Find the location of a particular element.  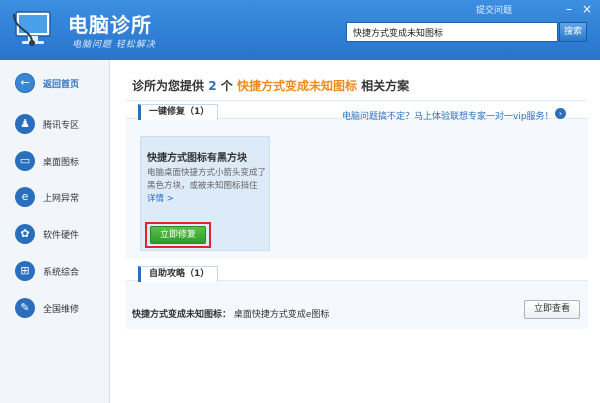

details-link: 详情 > is located at coordinates (160, 199).